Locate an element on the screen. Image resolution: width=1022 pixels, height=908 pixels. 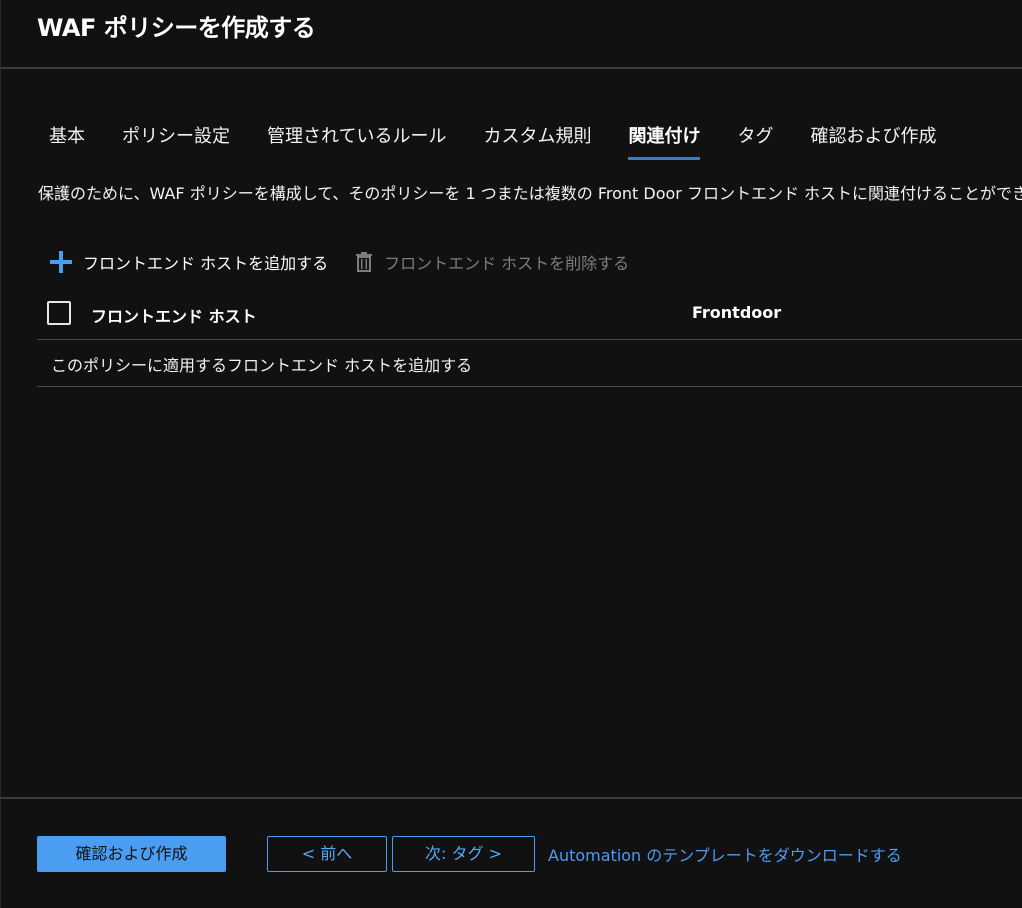
download-automation-template-link: Automation のテンプレートをダウンロードする is located at coordinates (725, 854).